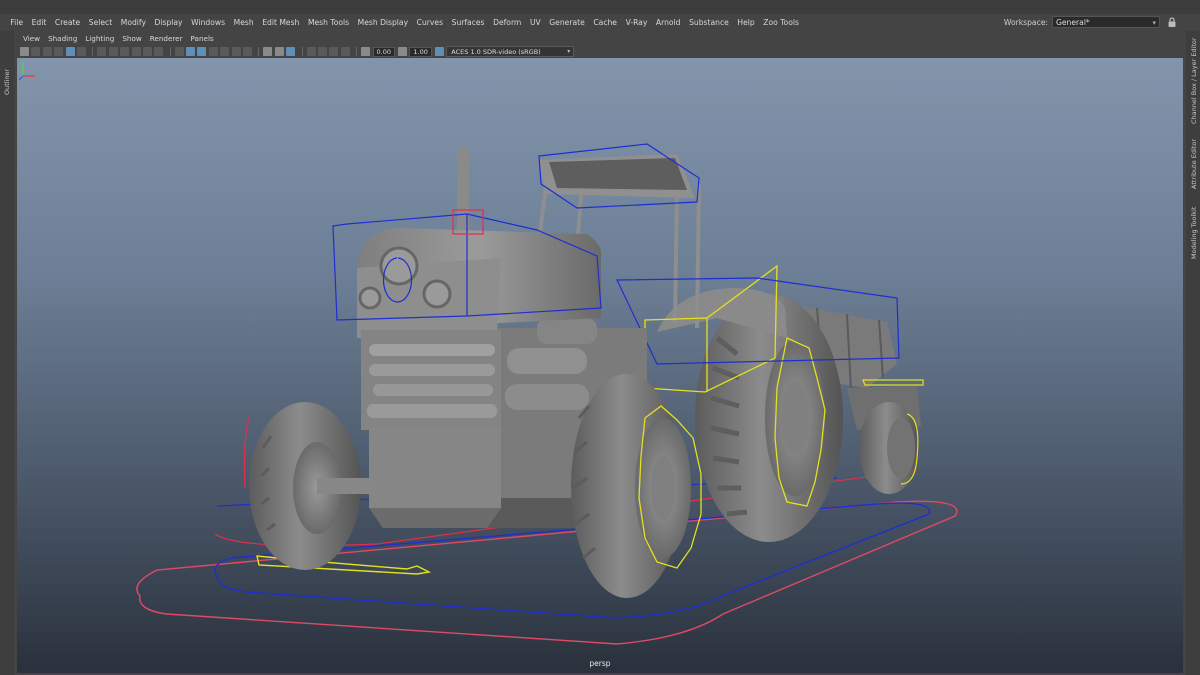 This screenshot has width=1200, height=675. What do you see at coordinates (1194, 164) in the screenshot?
I see `attribute-editor-tab: Attribute Editor` at bounding box center [1194, 164].